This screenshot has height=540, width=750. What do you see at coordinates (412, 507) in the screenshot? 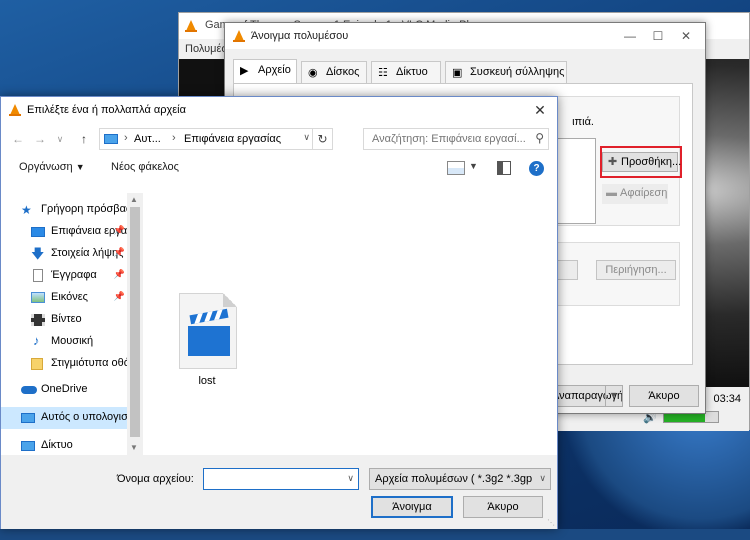
I see `open-button: Άνοιγμα` at bounding box center [412, 507].